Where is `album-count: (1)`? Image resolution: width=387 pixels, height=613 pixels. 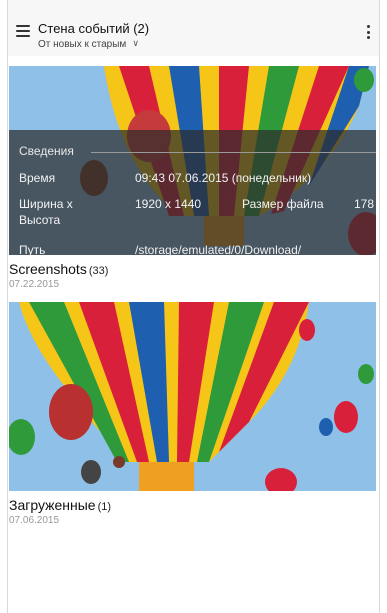
album-count: (1) is located at coordinates (104, 507).